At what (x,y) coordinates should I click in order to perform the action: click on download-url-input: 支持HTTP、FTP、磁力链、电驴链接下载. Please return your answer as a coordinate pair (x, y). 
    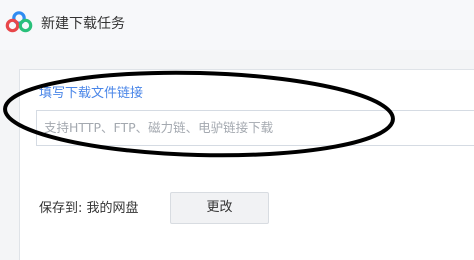
    Looking at the image, I should click on (255, 128).